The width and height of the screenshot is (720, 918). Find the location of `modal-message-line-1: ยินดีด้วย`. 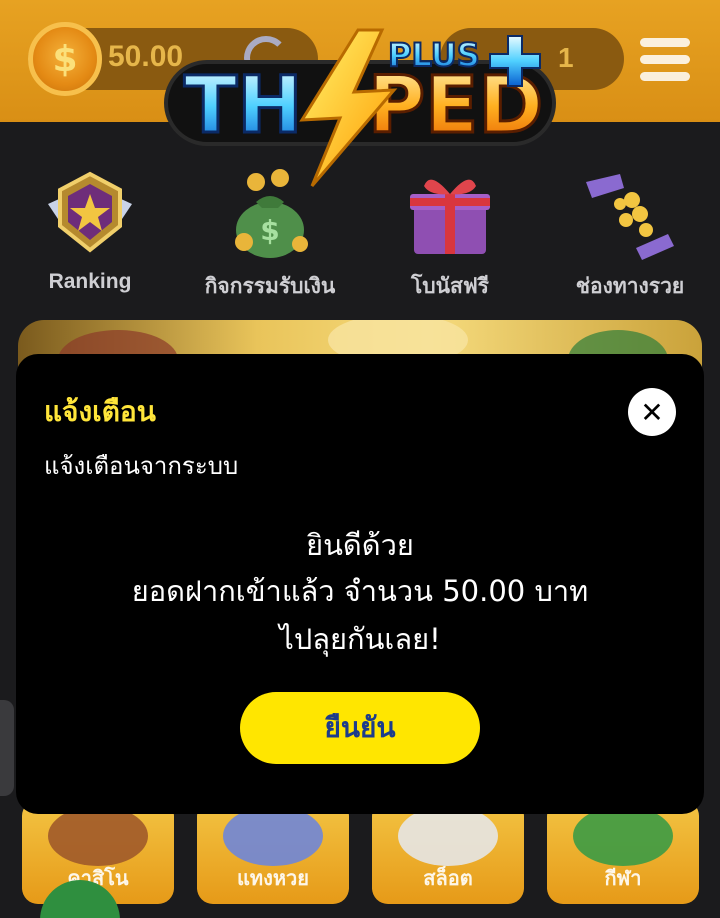

modal-message-line-1: ยินดีด้วย is located at coordinates (360, 545).